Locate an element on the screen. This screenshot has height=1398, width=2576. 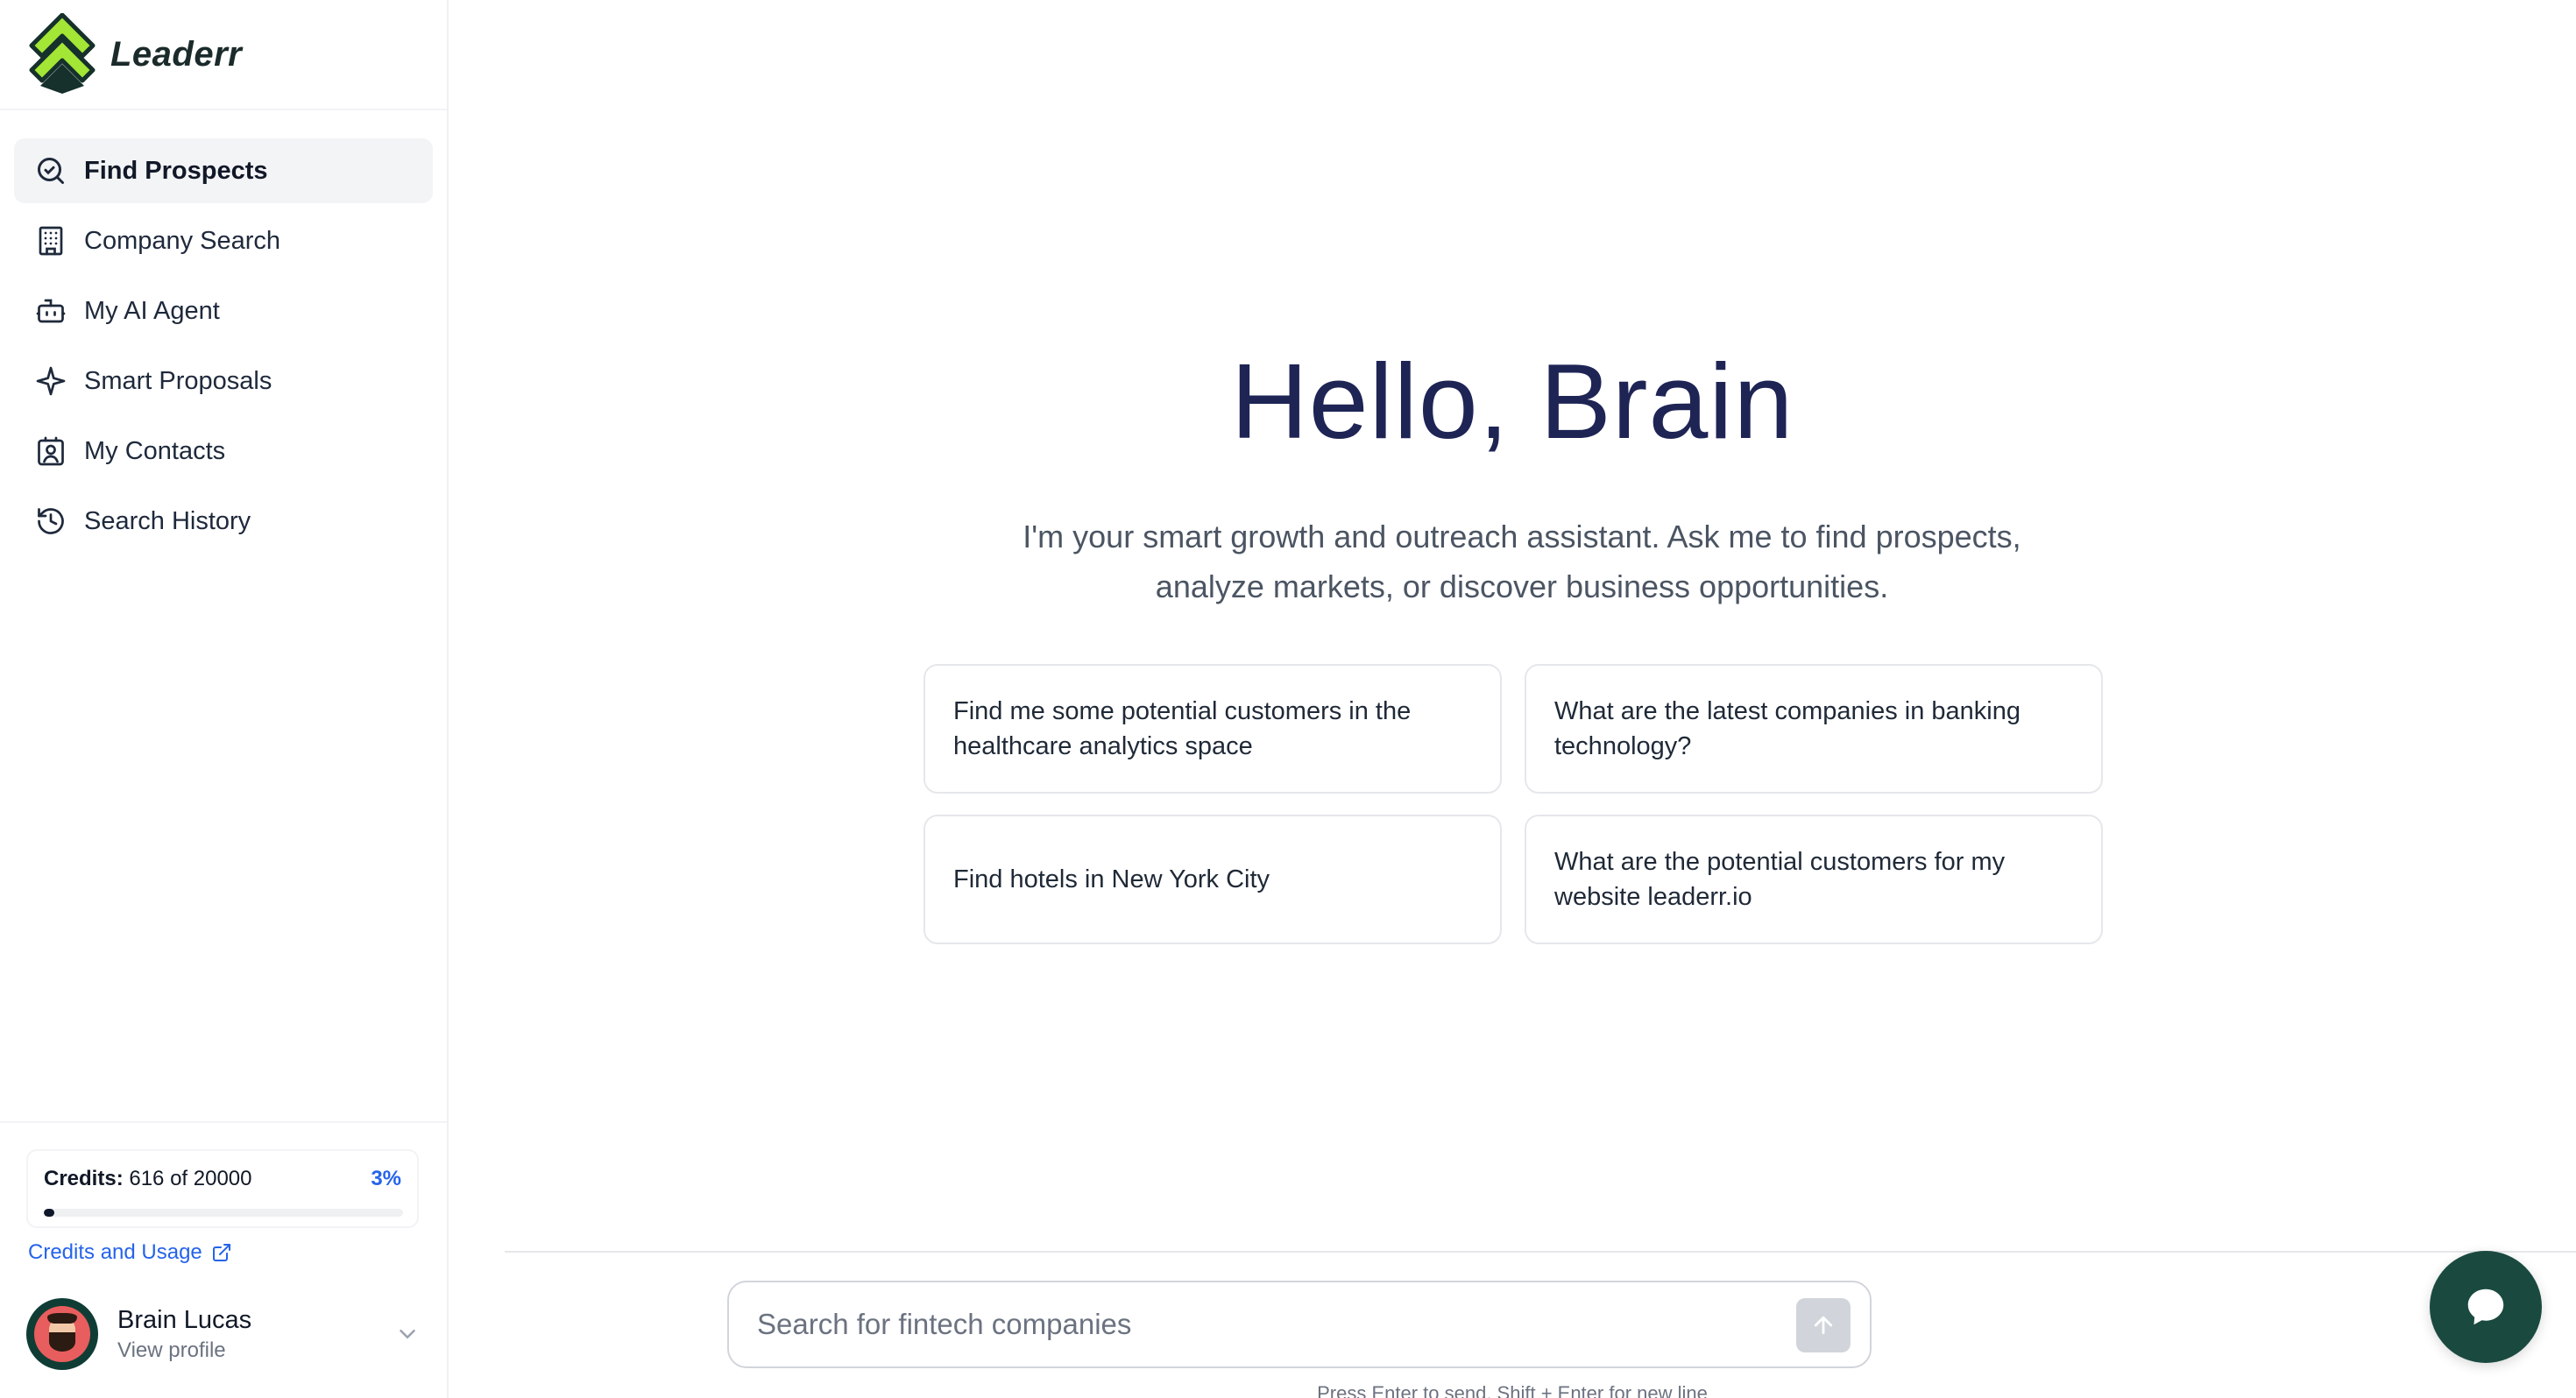
nav-item-find-prospects: Find Prospects is located at coordinates (223, 170).